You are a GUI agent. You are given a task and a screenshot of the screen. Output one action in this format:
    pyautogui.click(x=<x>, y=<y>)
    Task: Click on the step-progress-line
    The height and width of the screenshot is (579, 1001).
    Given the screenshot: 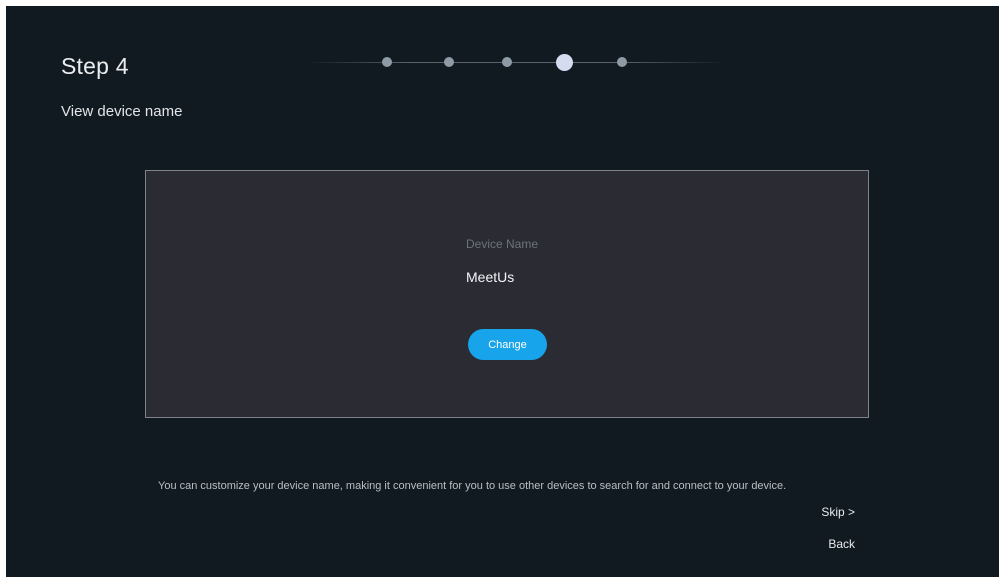 What is the action you would take?
    pyautogui.click(x=516, y=62)
    